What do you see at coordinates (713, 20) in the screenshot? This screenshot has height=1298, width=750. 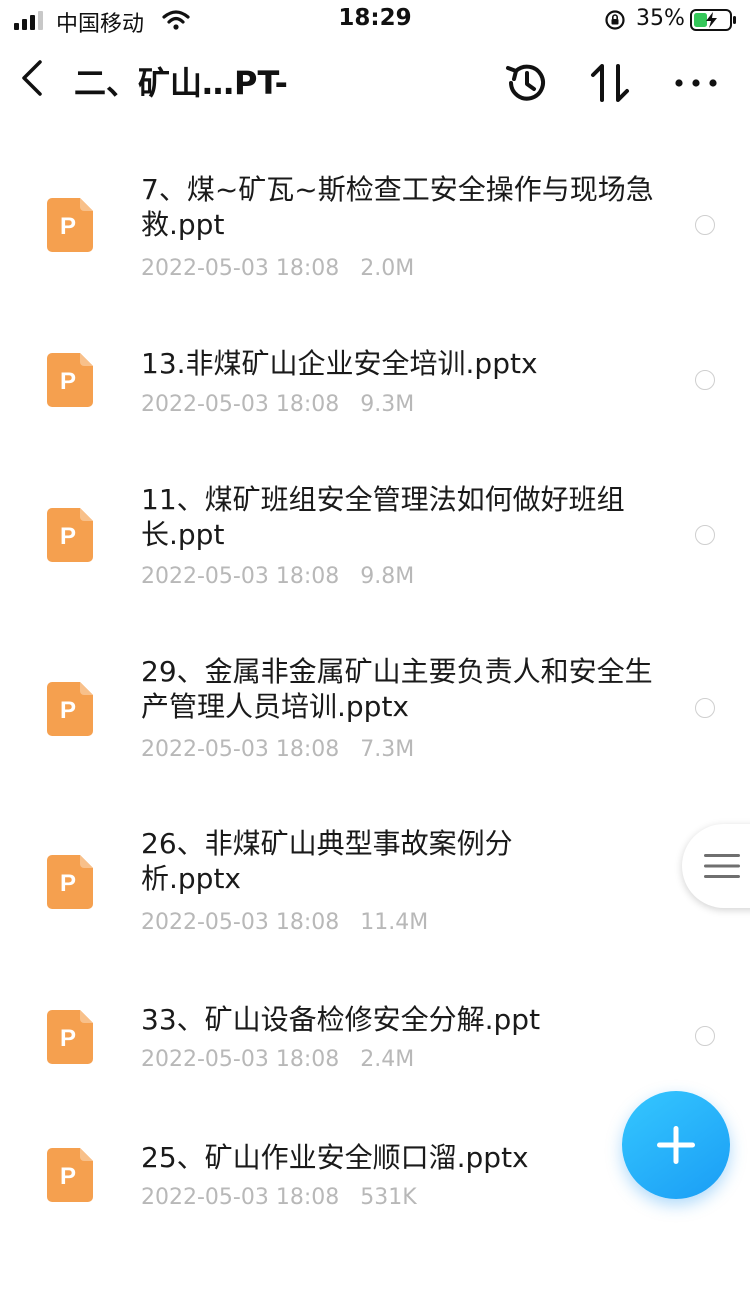 I see `battery-charging-icon` at bounding box center [713, 20].